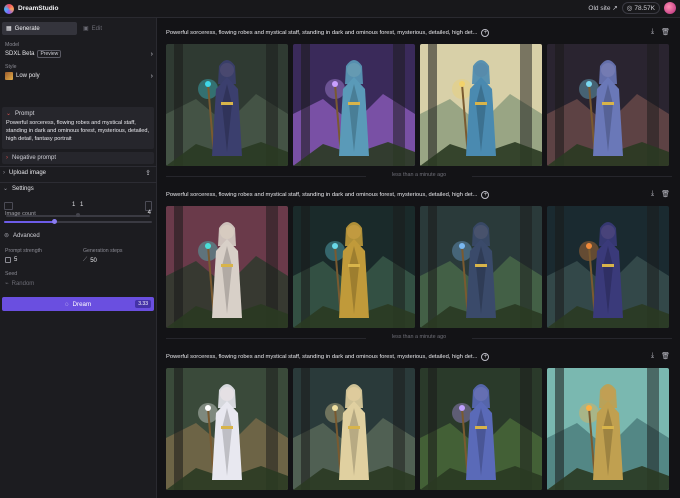 The image size is (680, 498). I want to click on preview-badge: Preview, so click(49, 54).